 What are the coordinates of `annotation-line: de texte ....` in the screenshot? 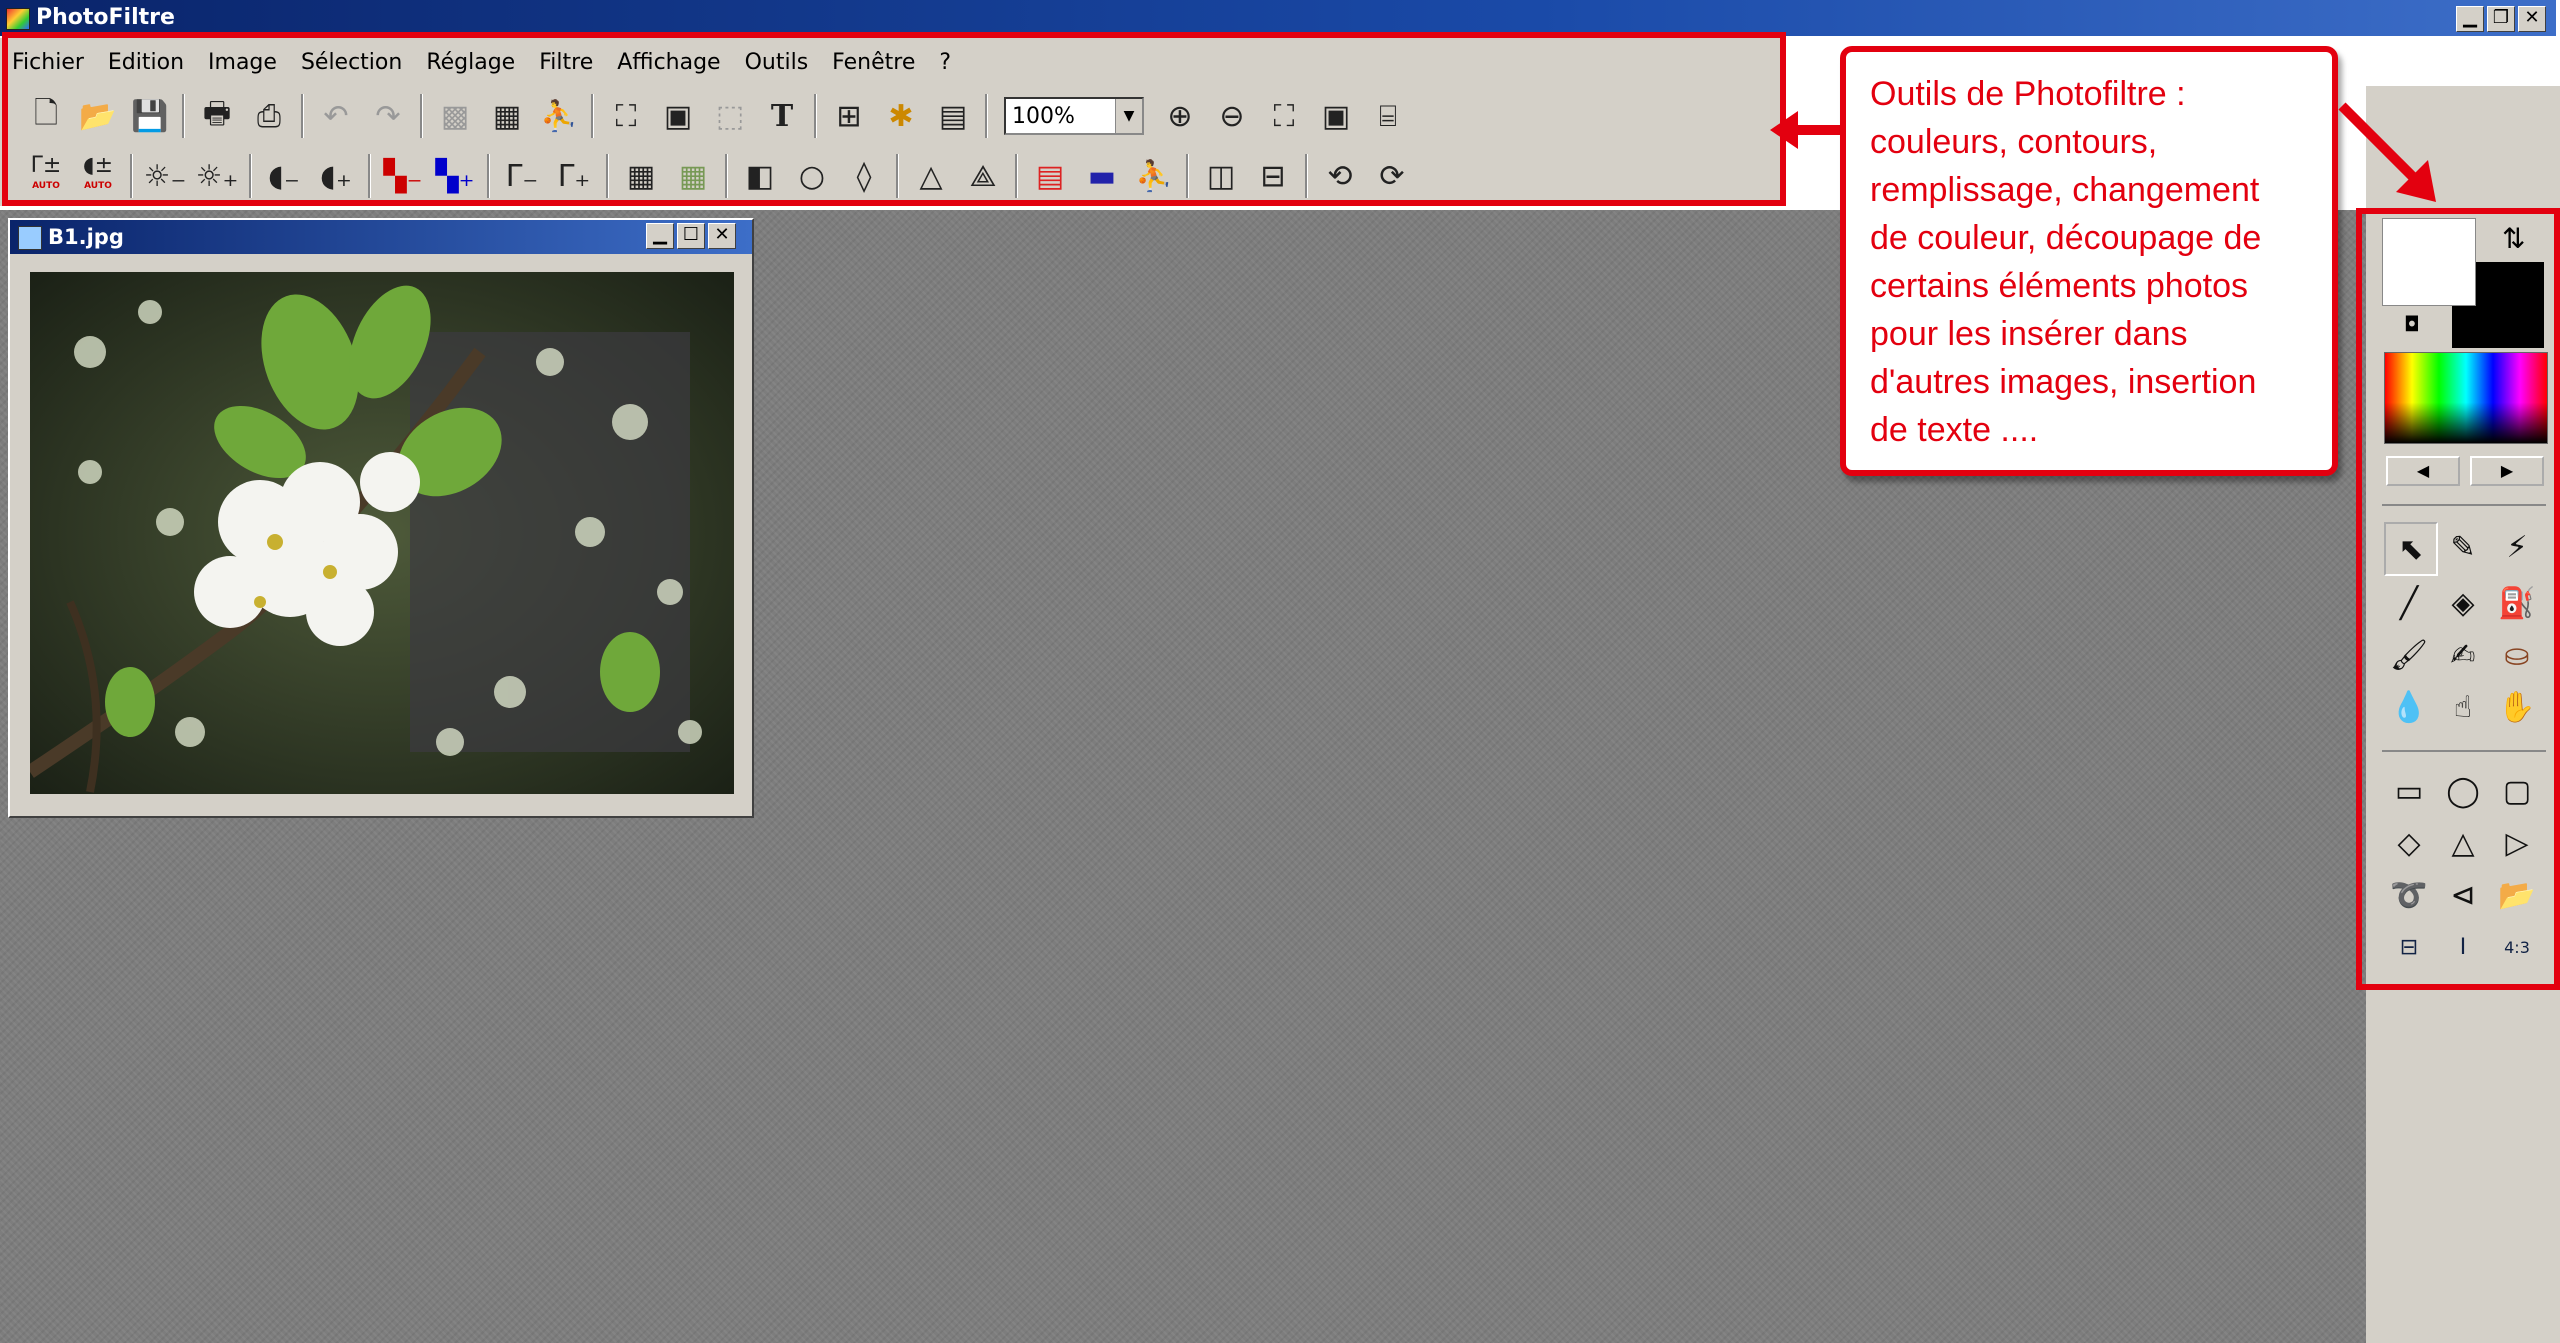 It's located at (1954, 430).